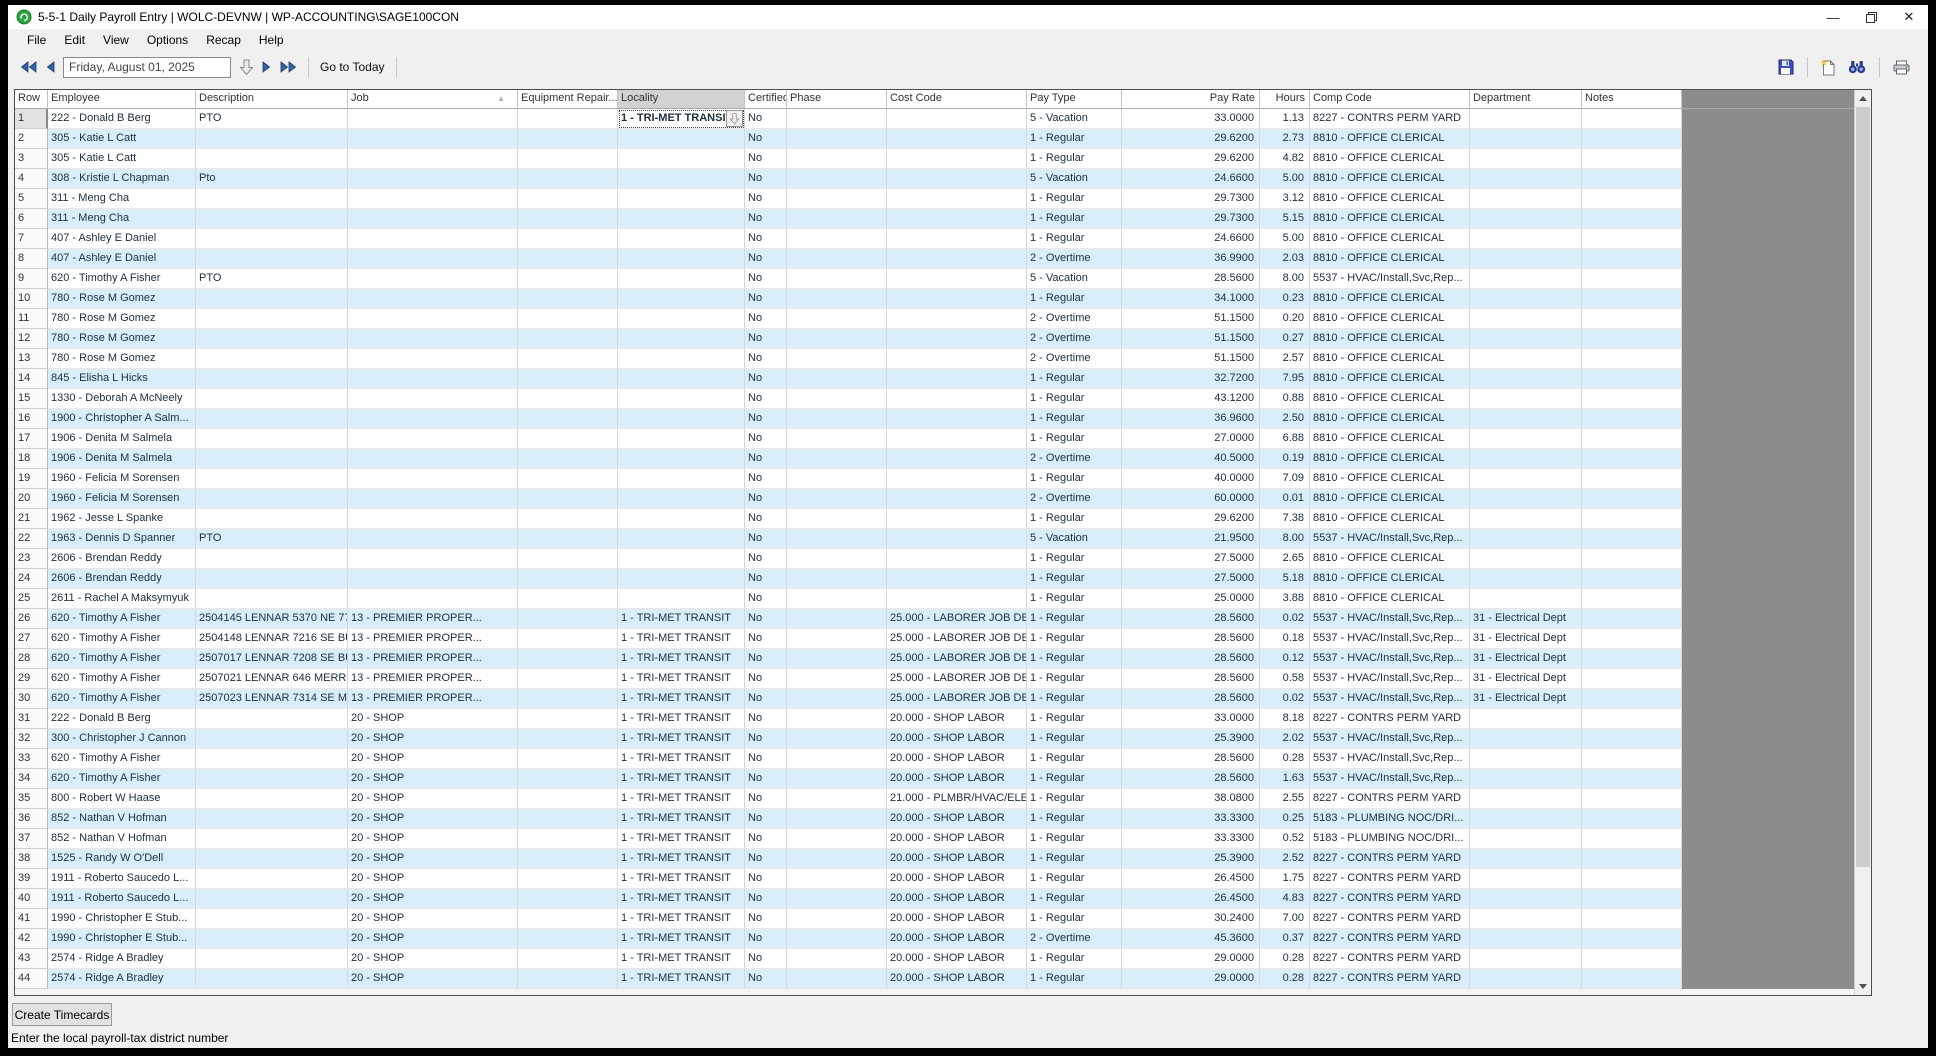 This screenshot has width=1936, height=1056. What do you see at coordinates (1191, 539) in the screenshot?
I see `cell-pay_rate: 21.9500` at bounding box center [1191, 539].